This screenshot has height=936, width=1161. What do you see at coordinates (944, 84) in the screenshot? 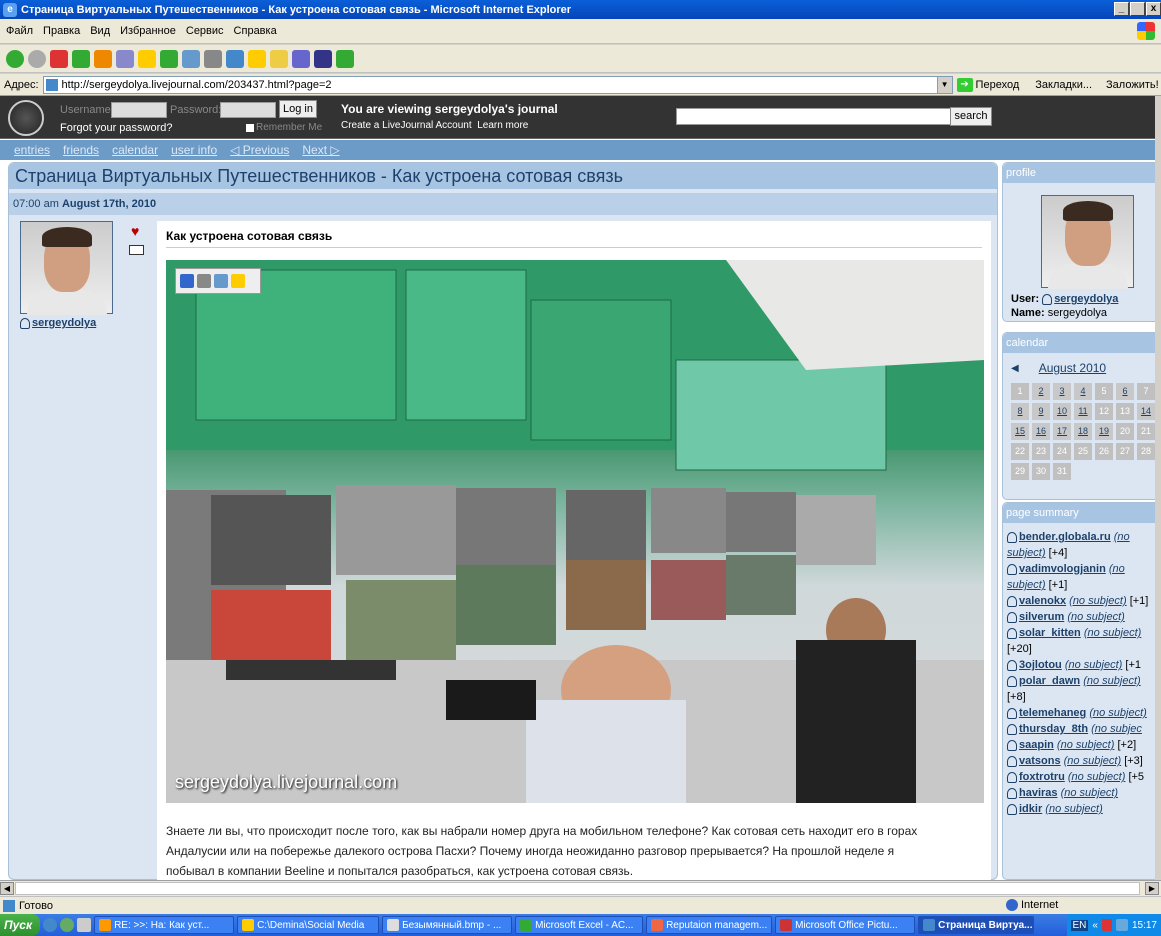
I see `chevron-down-icon: ▼` at bounding box center [944, 84].